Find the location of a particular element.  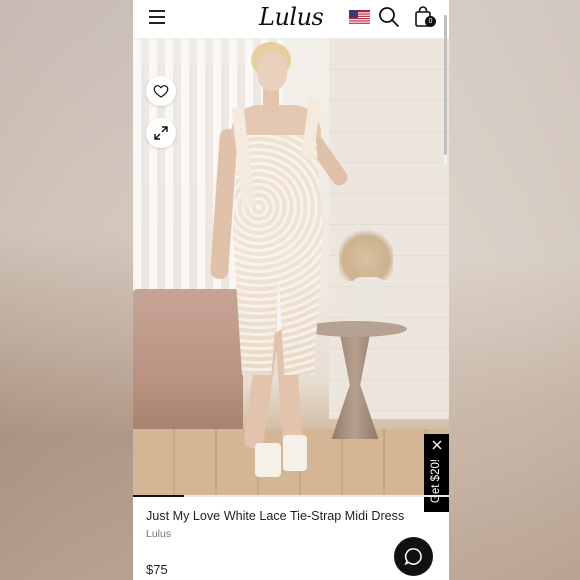

get-20-promo-tab: Get $20! is located at coordinates (436, 473).